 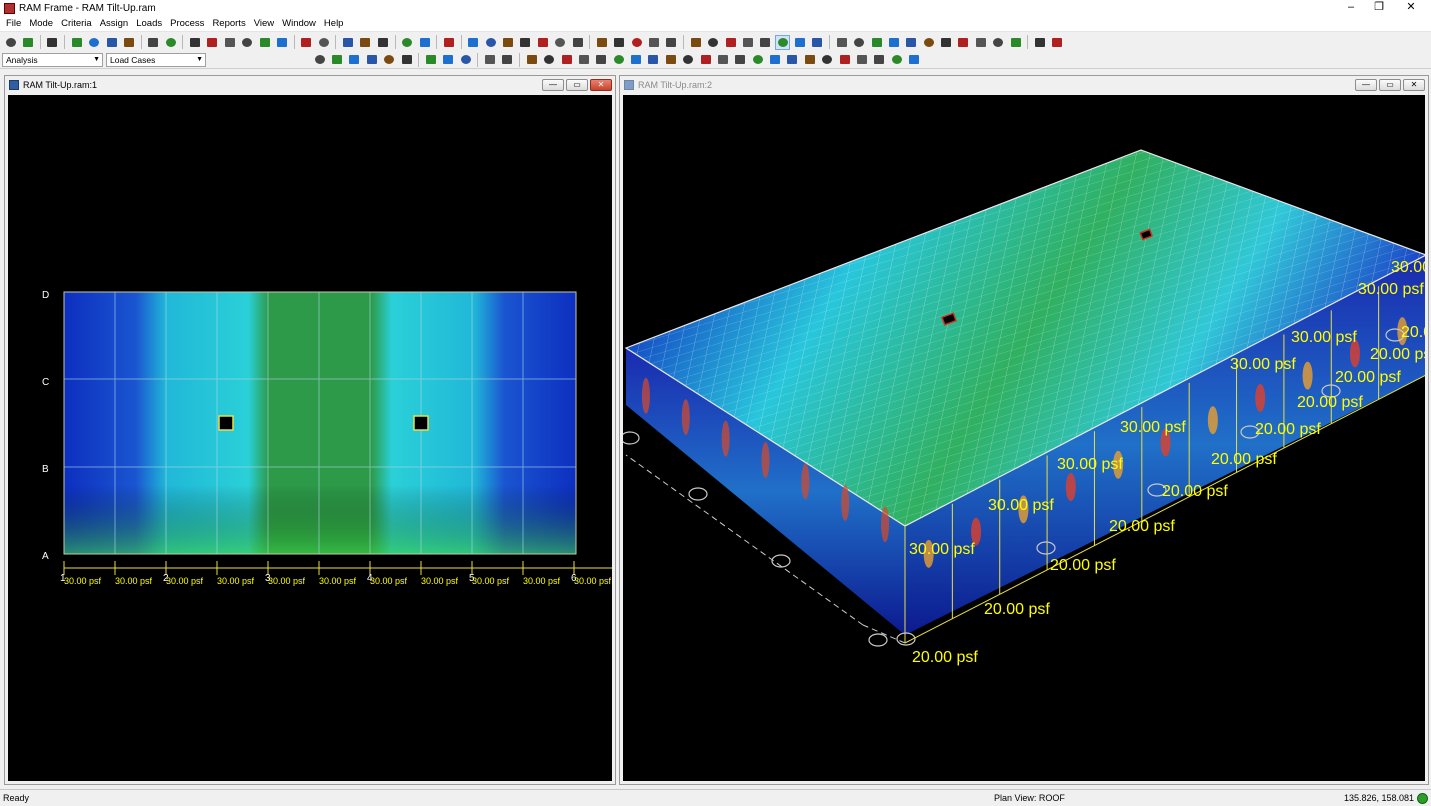 I want to click on menu-criteria: Criteria, so click(x=76, y=24).